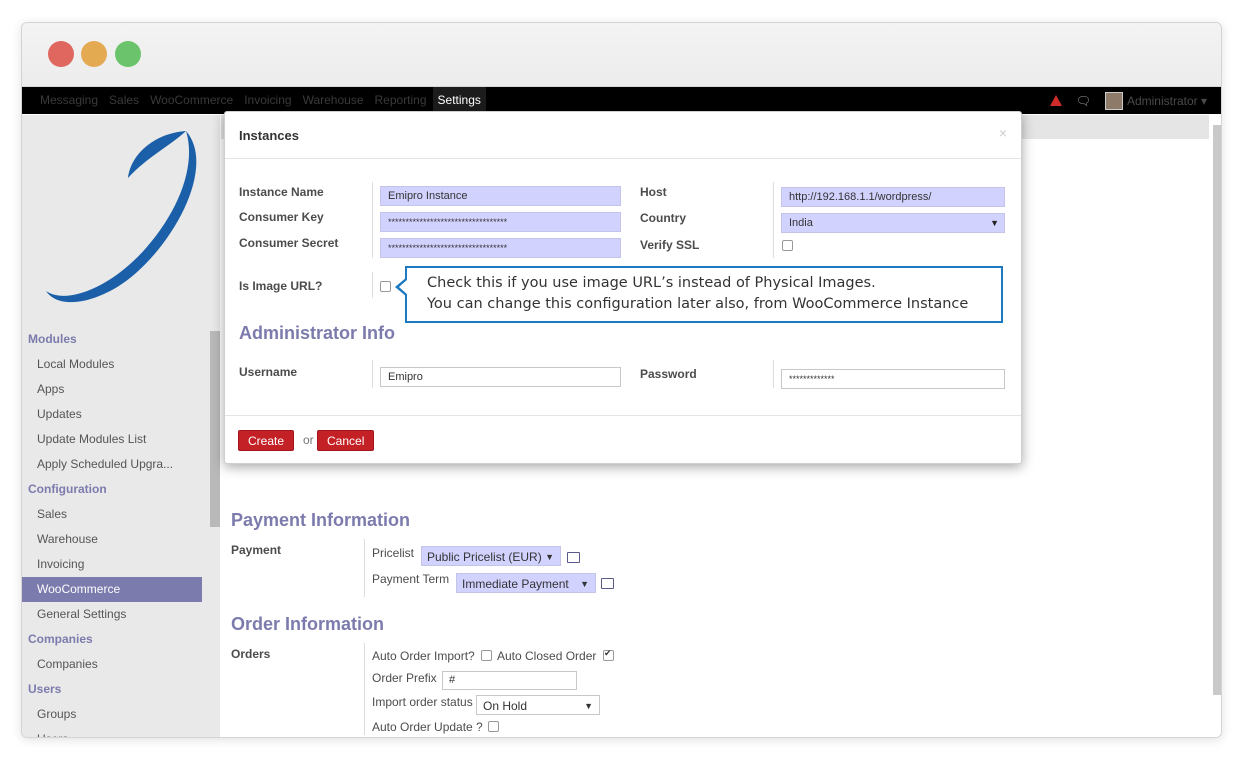 This screenshot has height=758, width=1242. Describe the element at coordinates (385, 286) in the screenshot. I see `image-url-checkbox` at that location.